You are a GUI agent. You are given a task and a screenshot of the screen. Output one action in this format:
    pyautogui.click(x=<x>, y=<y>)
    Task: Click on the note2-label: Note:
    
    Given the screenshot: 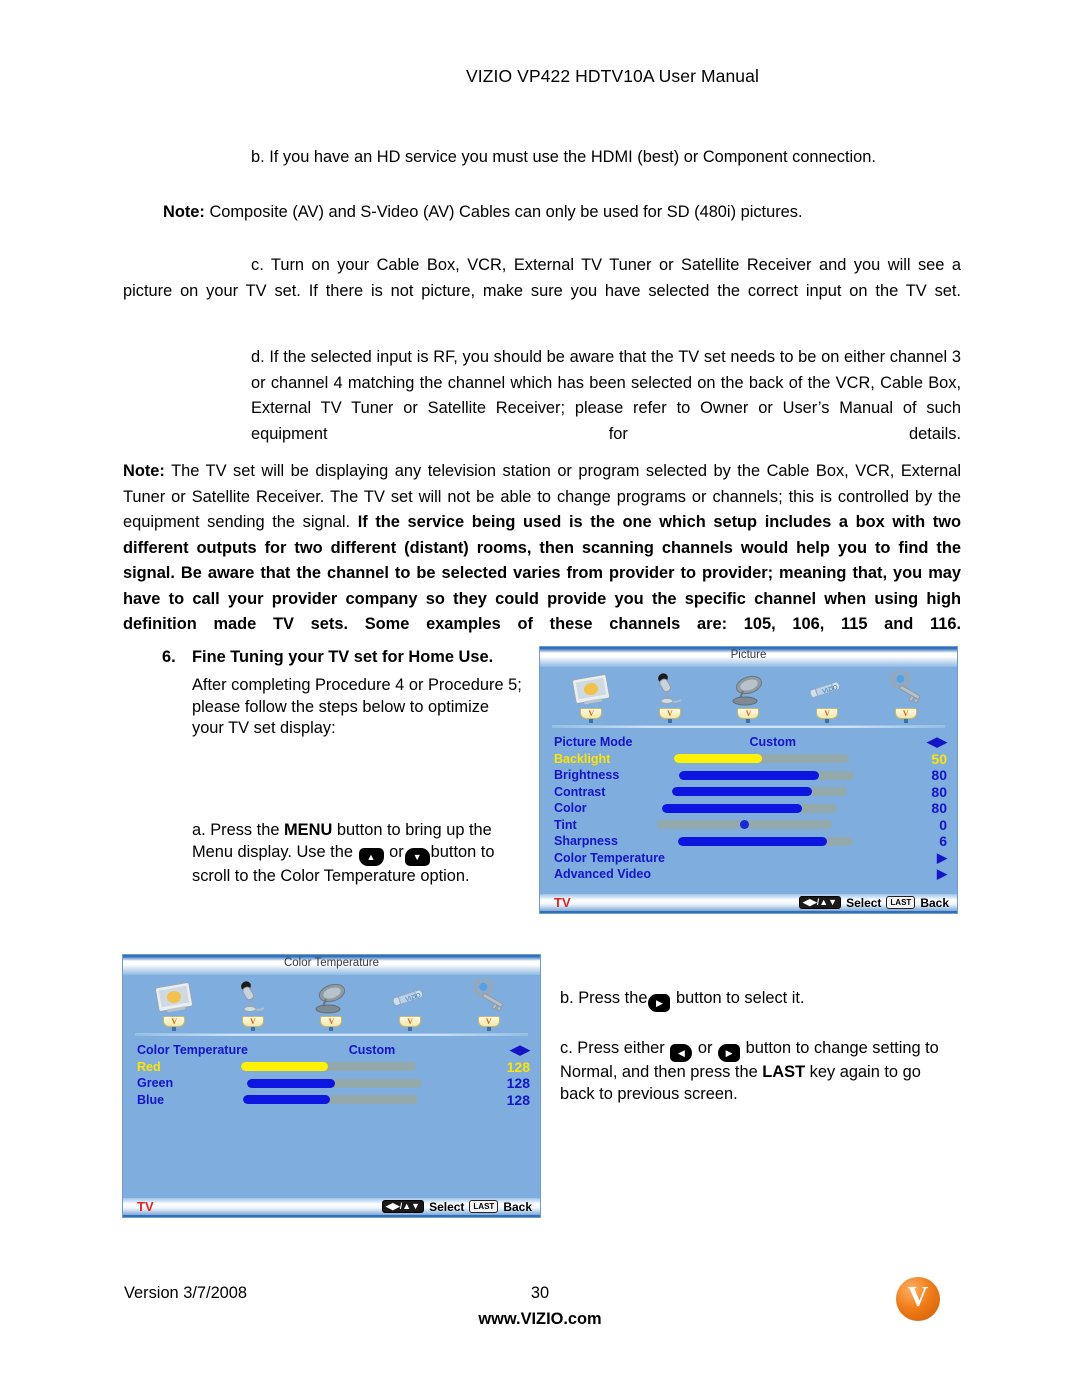 What is the action you would take?
    pyautogui.click(x=144, y=471)
    